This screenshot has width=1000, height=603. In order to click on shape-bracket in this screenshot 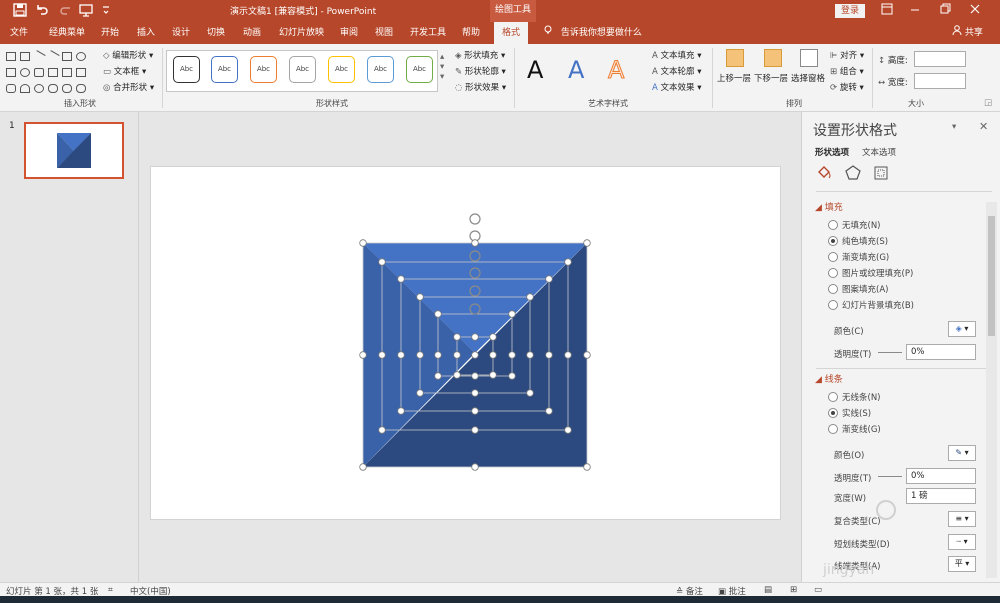, I will do `click(39, 72)`.